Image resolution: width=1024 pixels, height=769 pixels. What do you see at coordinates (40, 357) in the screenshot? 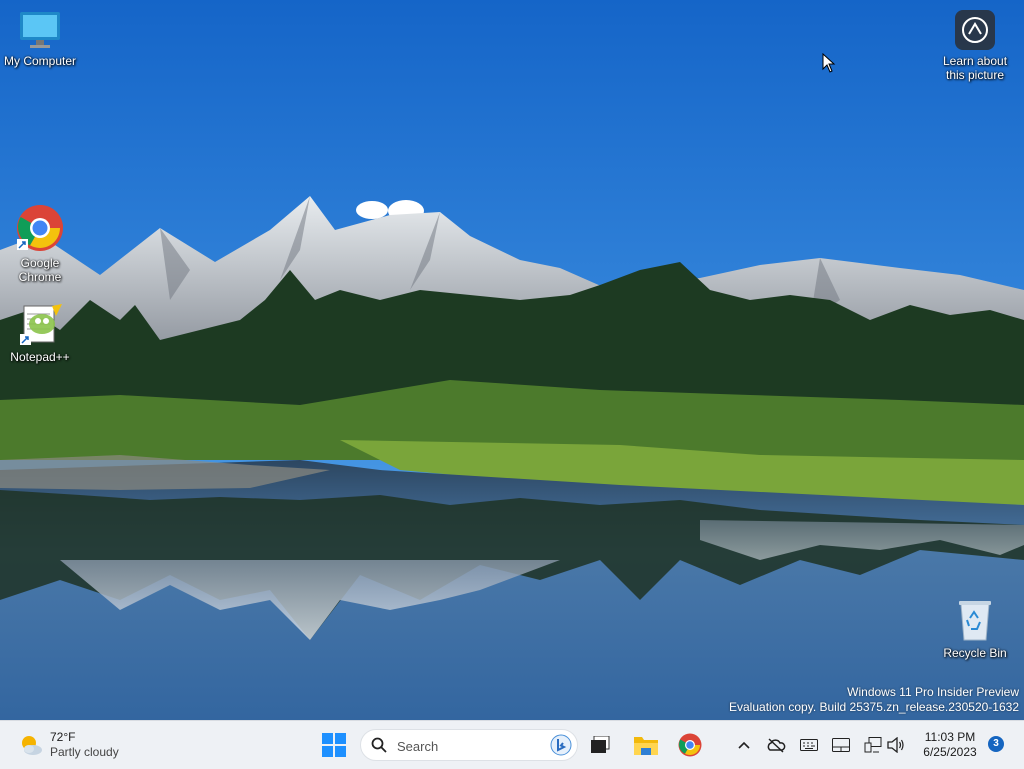
I see `desktop-icon-label: Notepad++` at bounding box center [40, 357].